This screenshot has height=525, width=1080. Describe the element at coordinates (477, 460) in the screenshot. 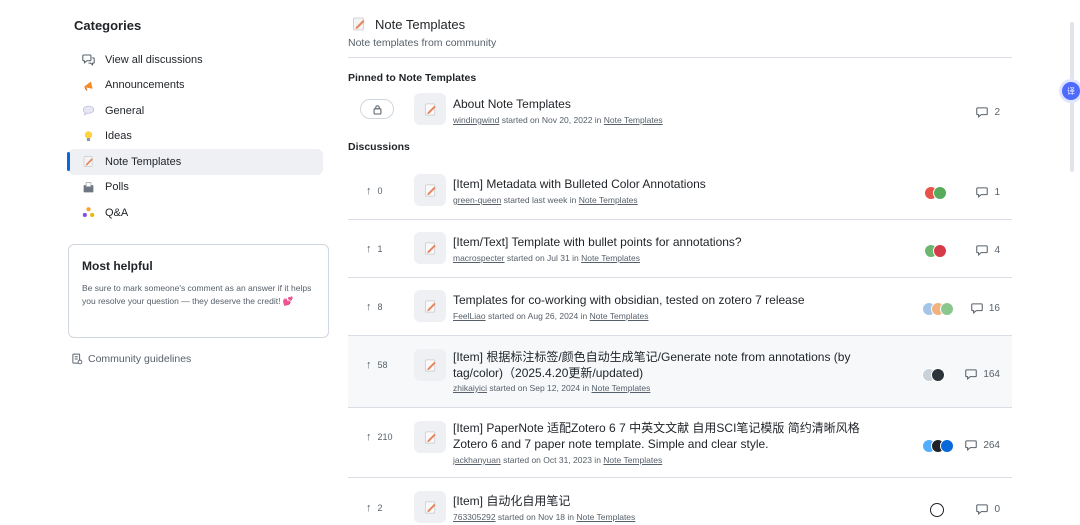

I see `author-link: jackhanyuan` at that location.